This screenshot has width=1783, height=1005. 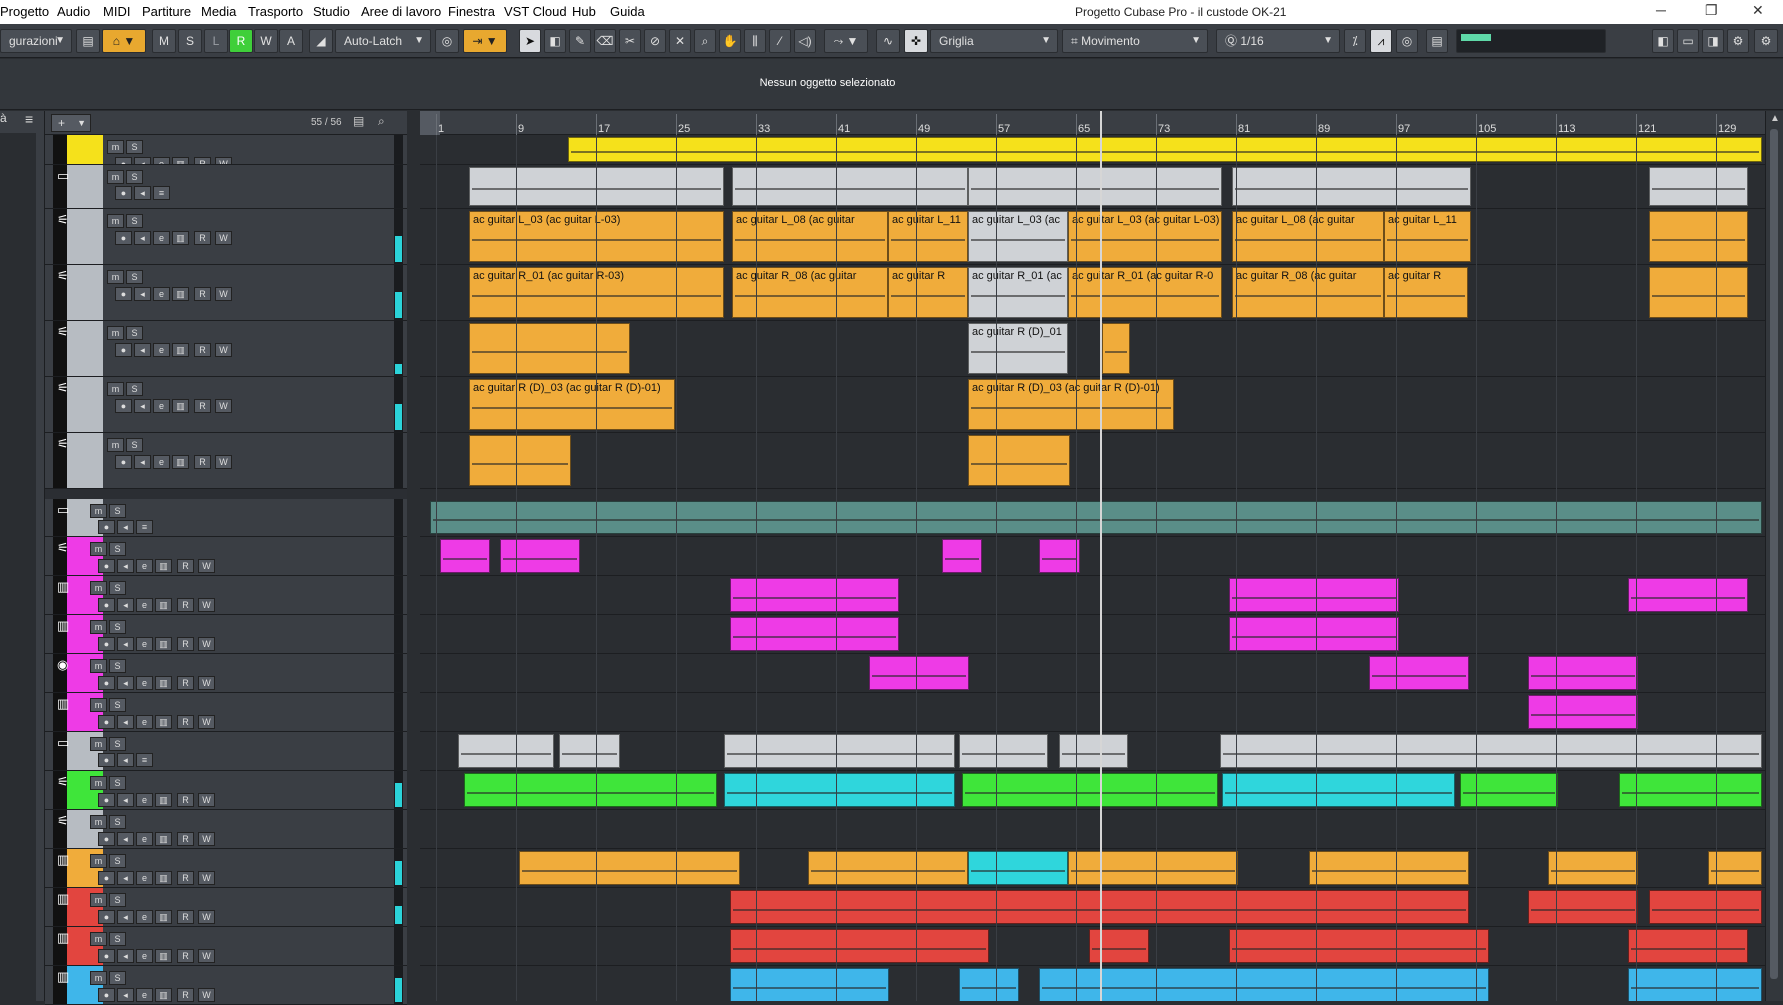 What do you see at coordinates (471, 11) in the screenshot?
I see `menu-finestra: Finestra` at bounding box center [471, 11].